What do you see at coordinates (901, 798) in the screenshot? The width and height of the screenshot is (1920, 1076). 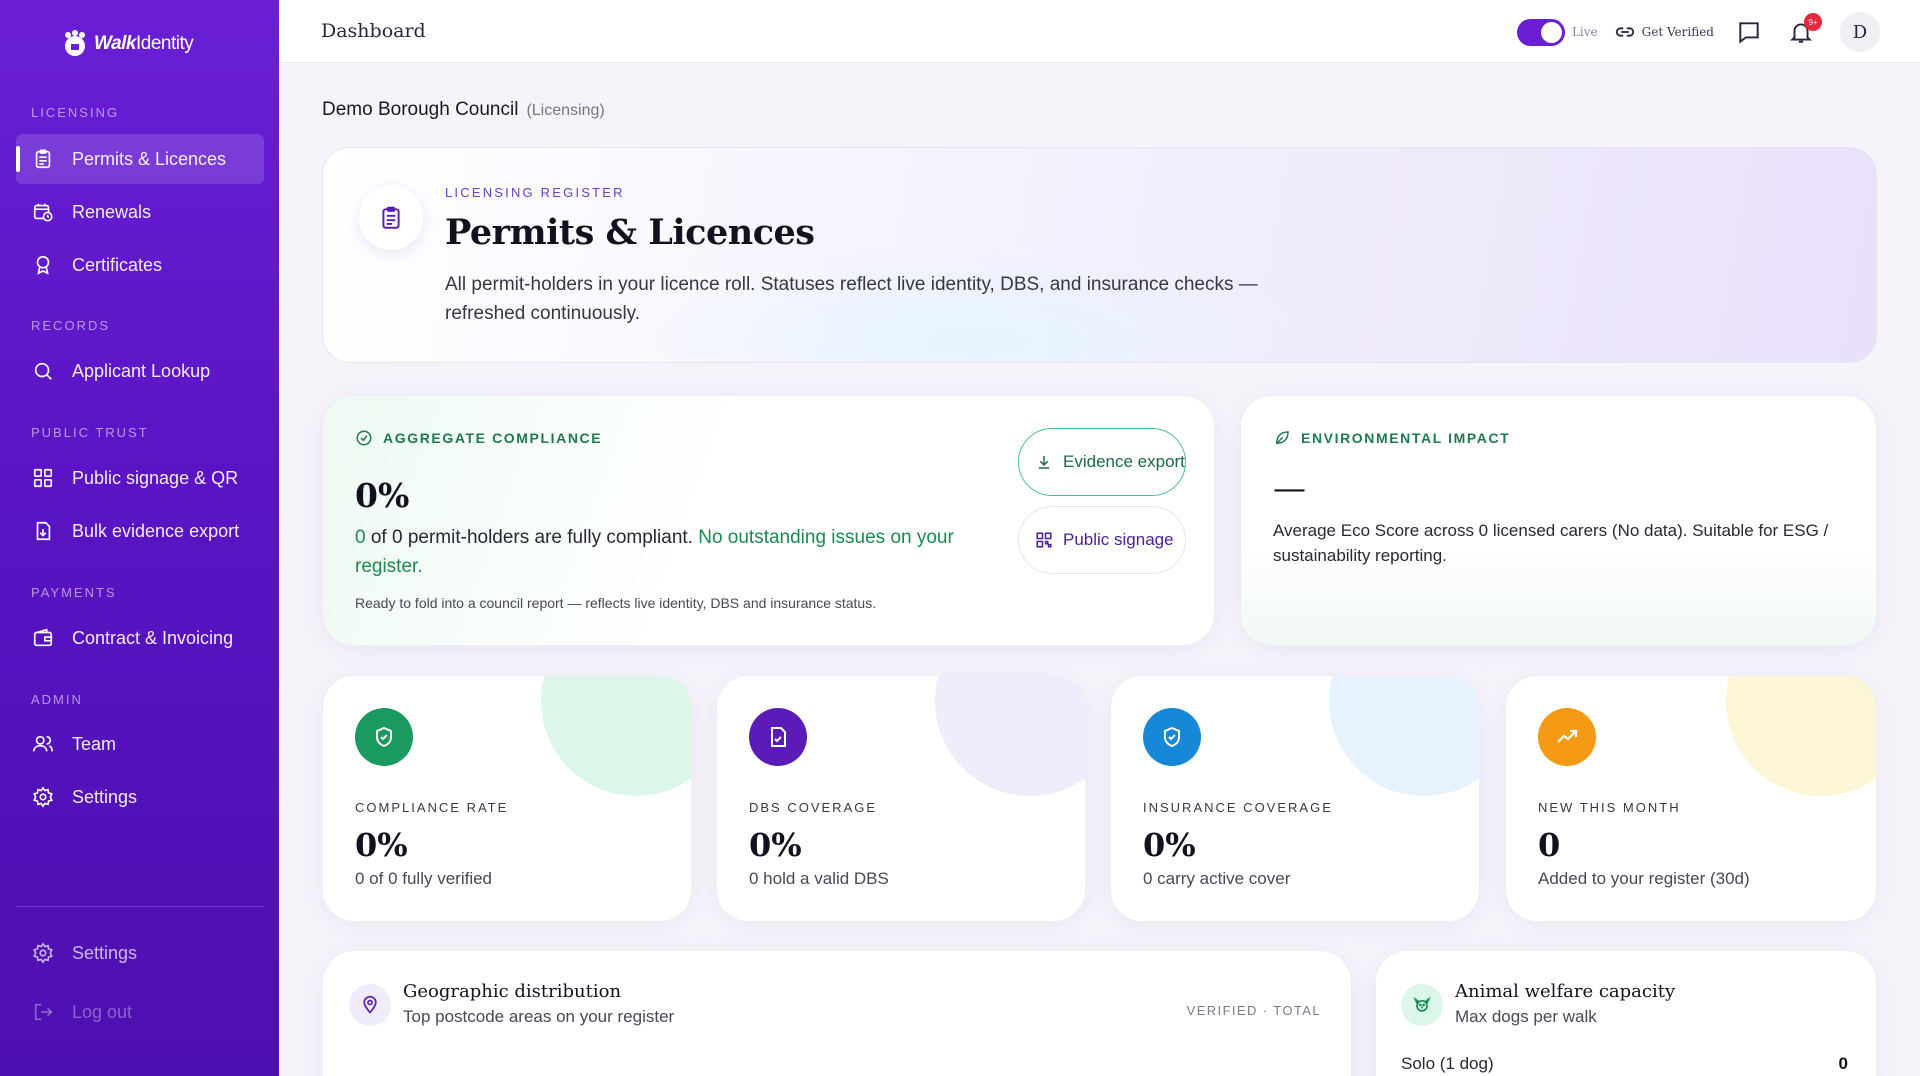 I see `stat-card-dbs-coverage: DBS COVERAGE 0% 0 hold a valid DBS` at bounding box center [901, 798].